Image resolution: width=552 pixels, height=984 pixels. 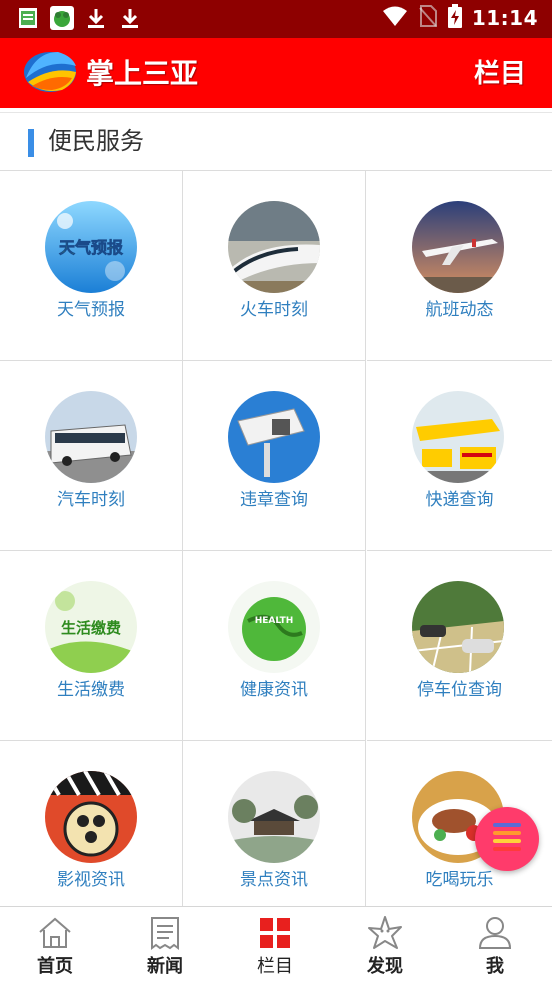 I want to click on service-weather: 天气预报 天气预报, so click(x=91, y=266).